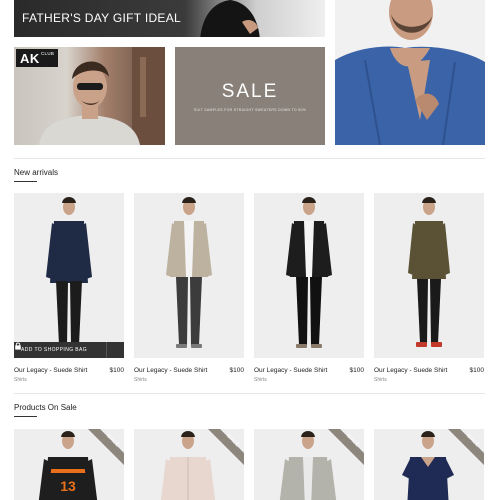  Describe the element at coordinates (102, 96) in the screenshot. I see `akclub-model-image` at that location.